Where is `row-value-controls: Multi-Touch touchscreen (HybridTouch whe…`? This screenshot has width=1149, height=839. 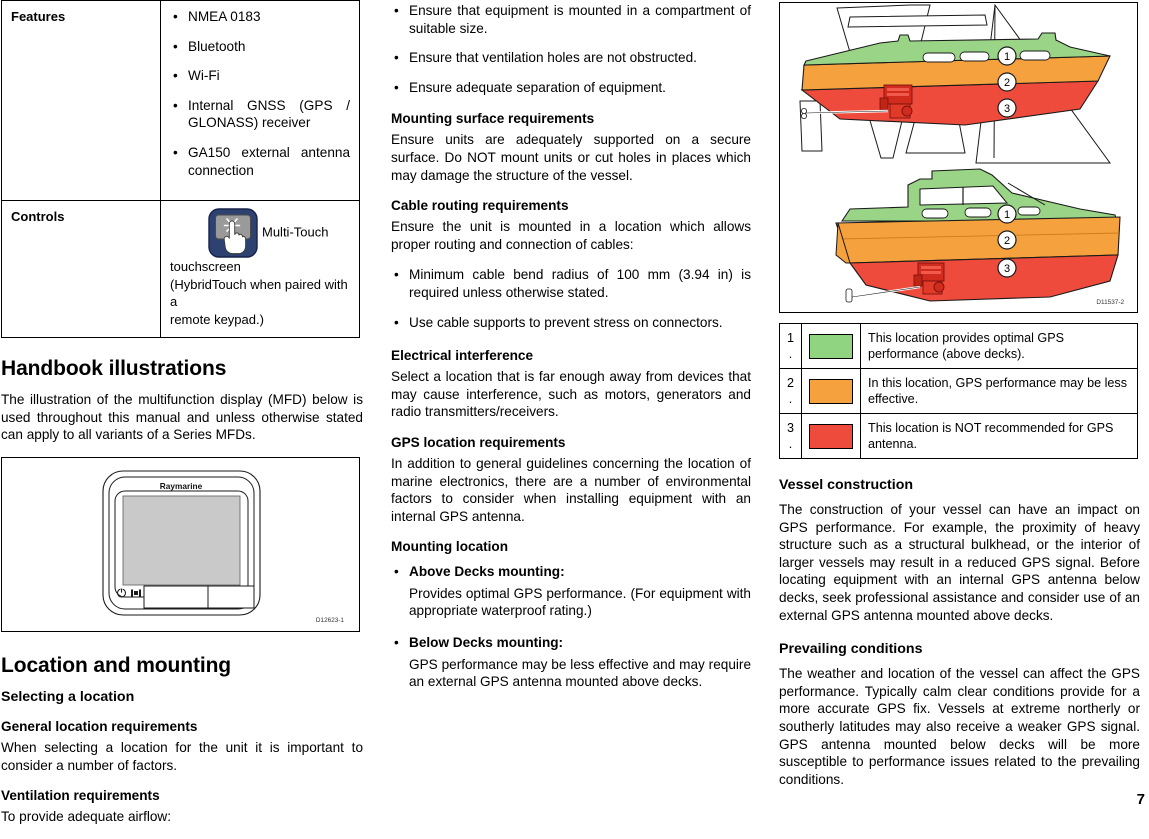 row-value-controls: Multi-Touch touchscreen (HybridTouch whe… is located at coordinates (260, 269).